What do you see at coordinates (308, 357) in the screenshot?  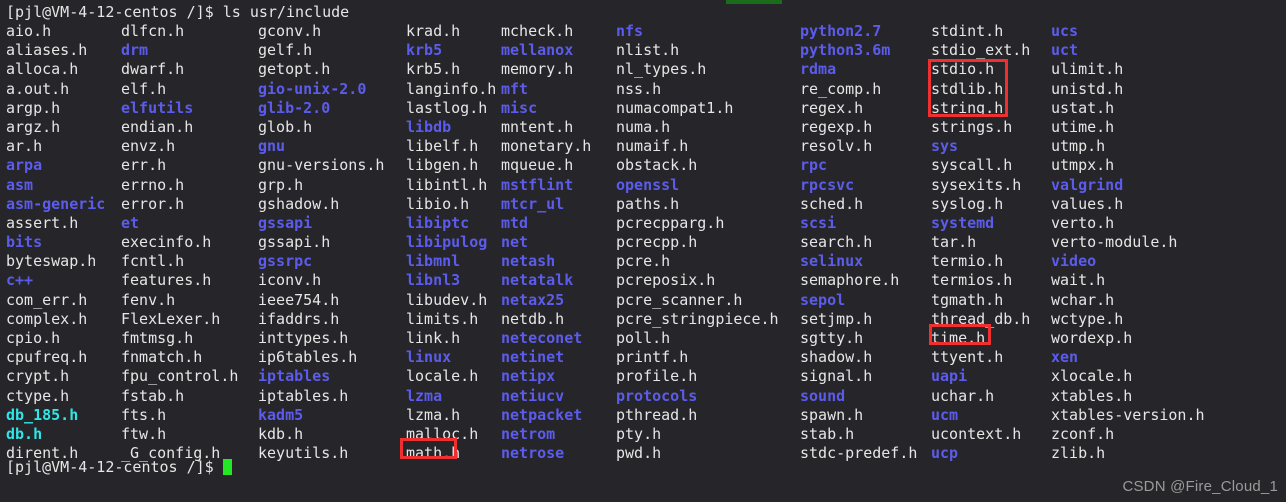 I see `file-entry: ip6tables.h` at bounding box center [308, 357].